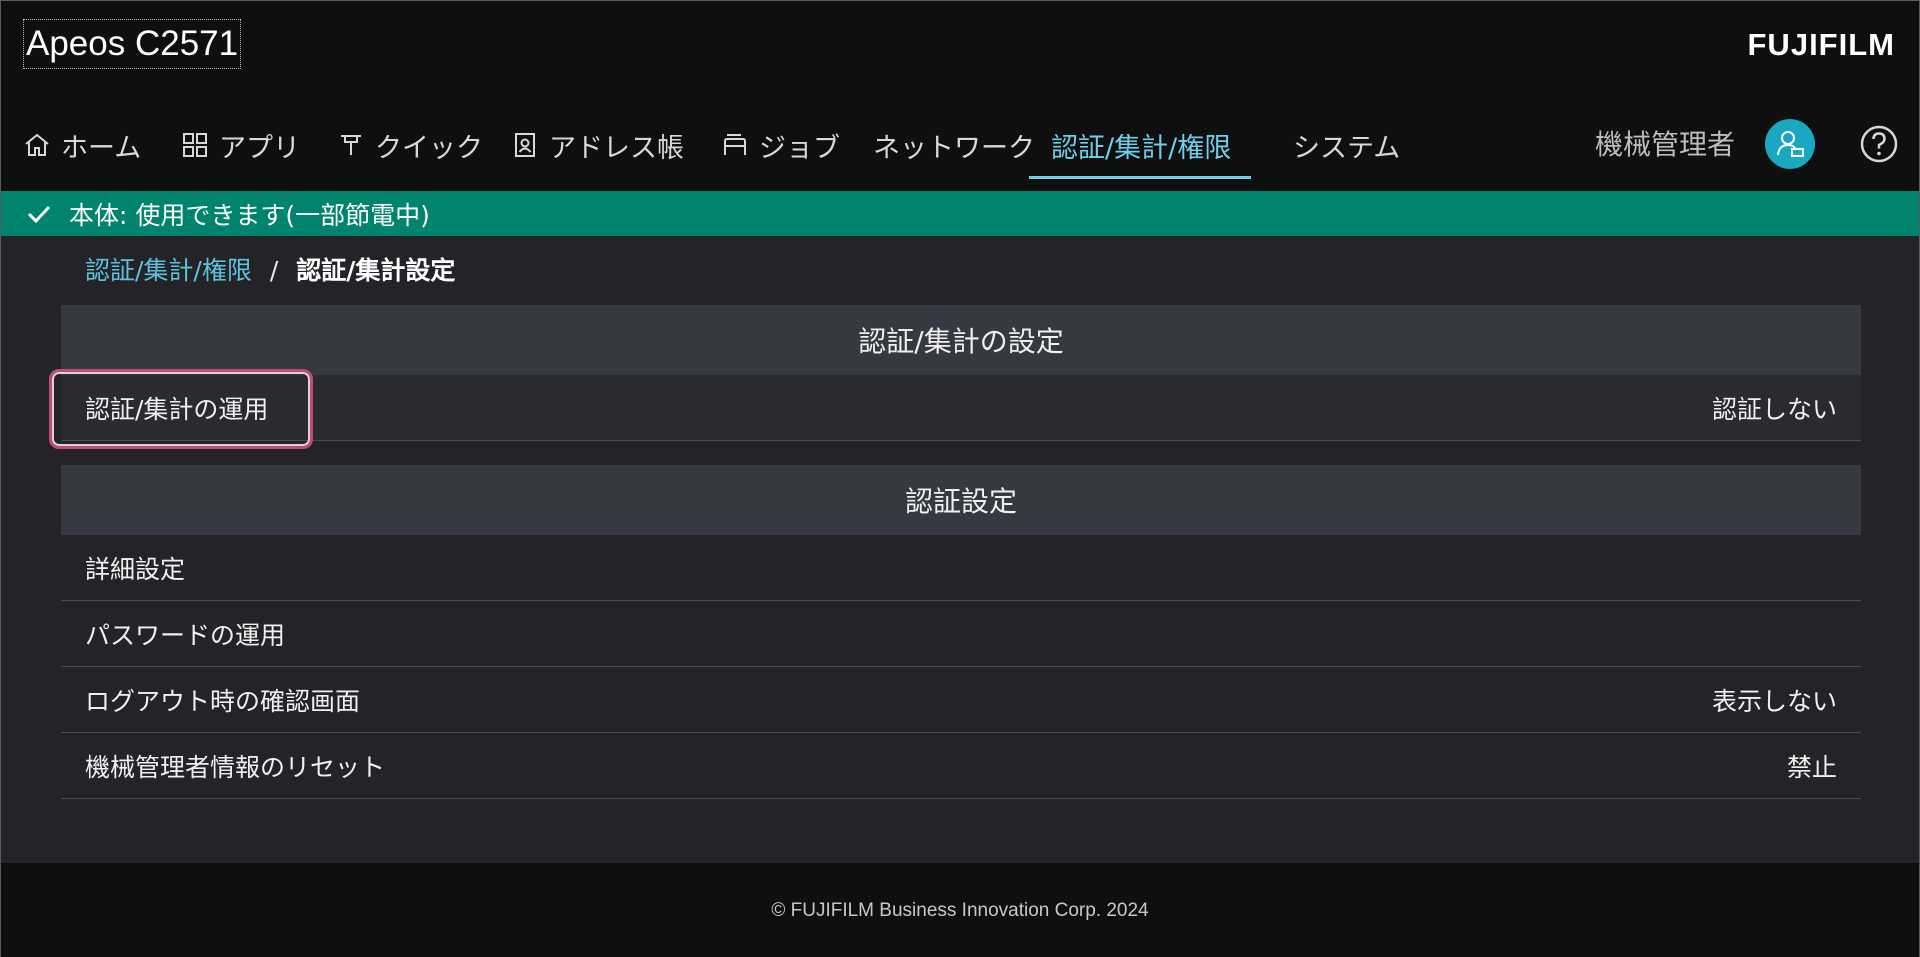 The image size is (1920, 957). What do you see at coordinates (1347, 148) in the screenshot?
I see `nav-item-label: システム` at bounding box center [1347, 148].